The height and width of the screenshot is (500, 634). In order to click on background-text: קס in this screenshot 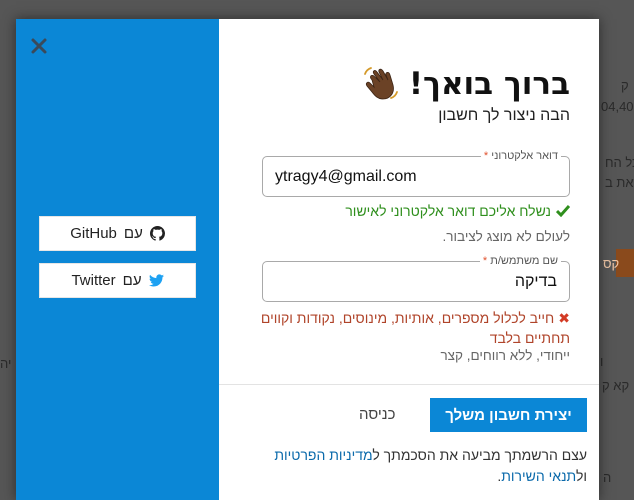, I will do `click(611, 263)`.